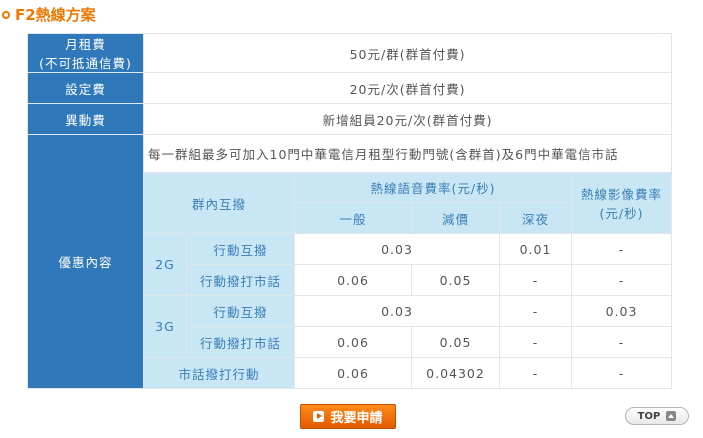 This screenshot has height=438, width=703. I want to click on change-fee-label: 異動費, so click(85, 119).